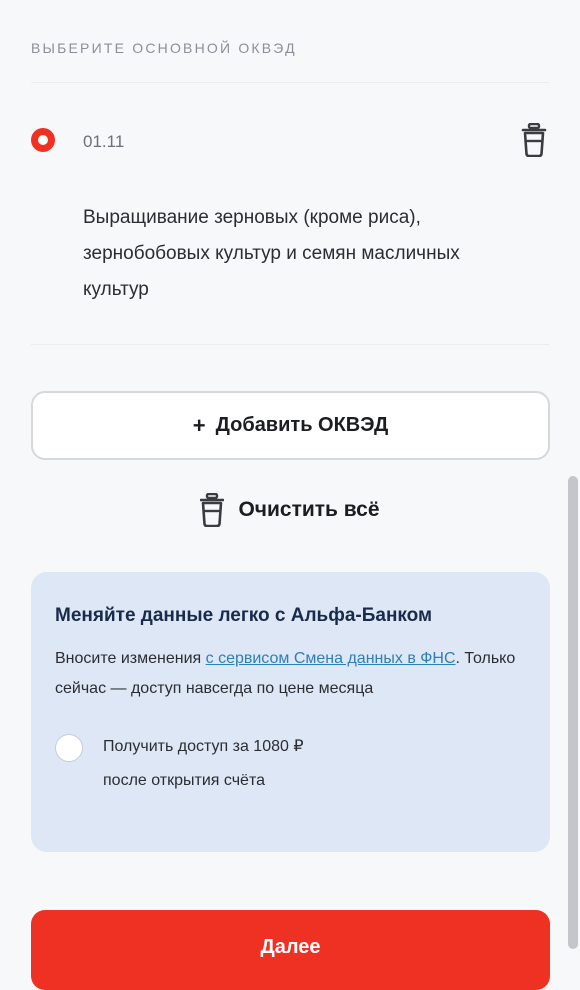  I want to click on scrollbar, so click(573, 712).